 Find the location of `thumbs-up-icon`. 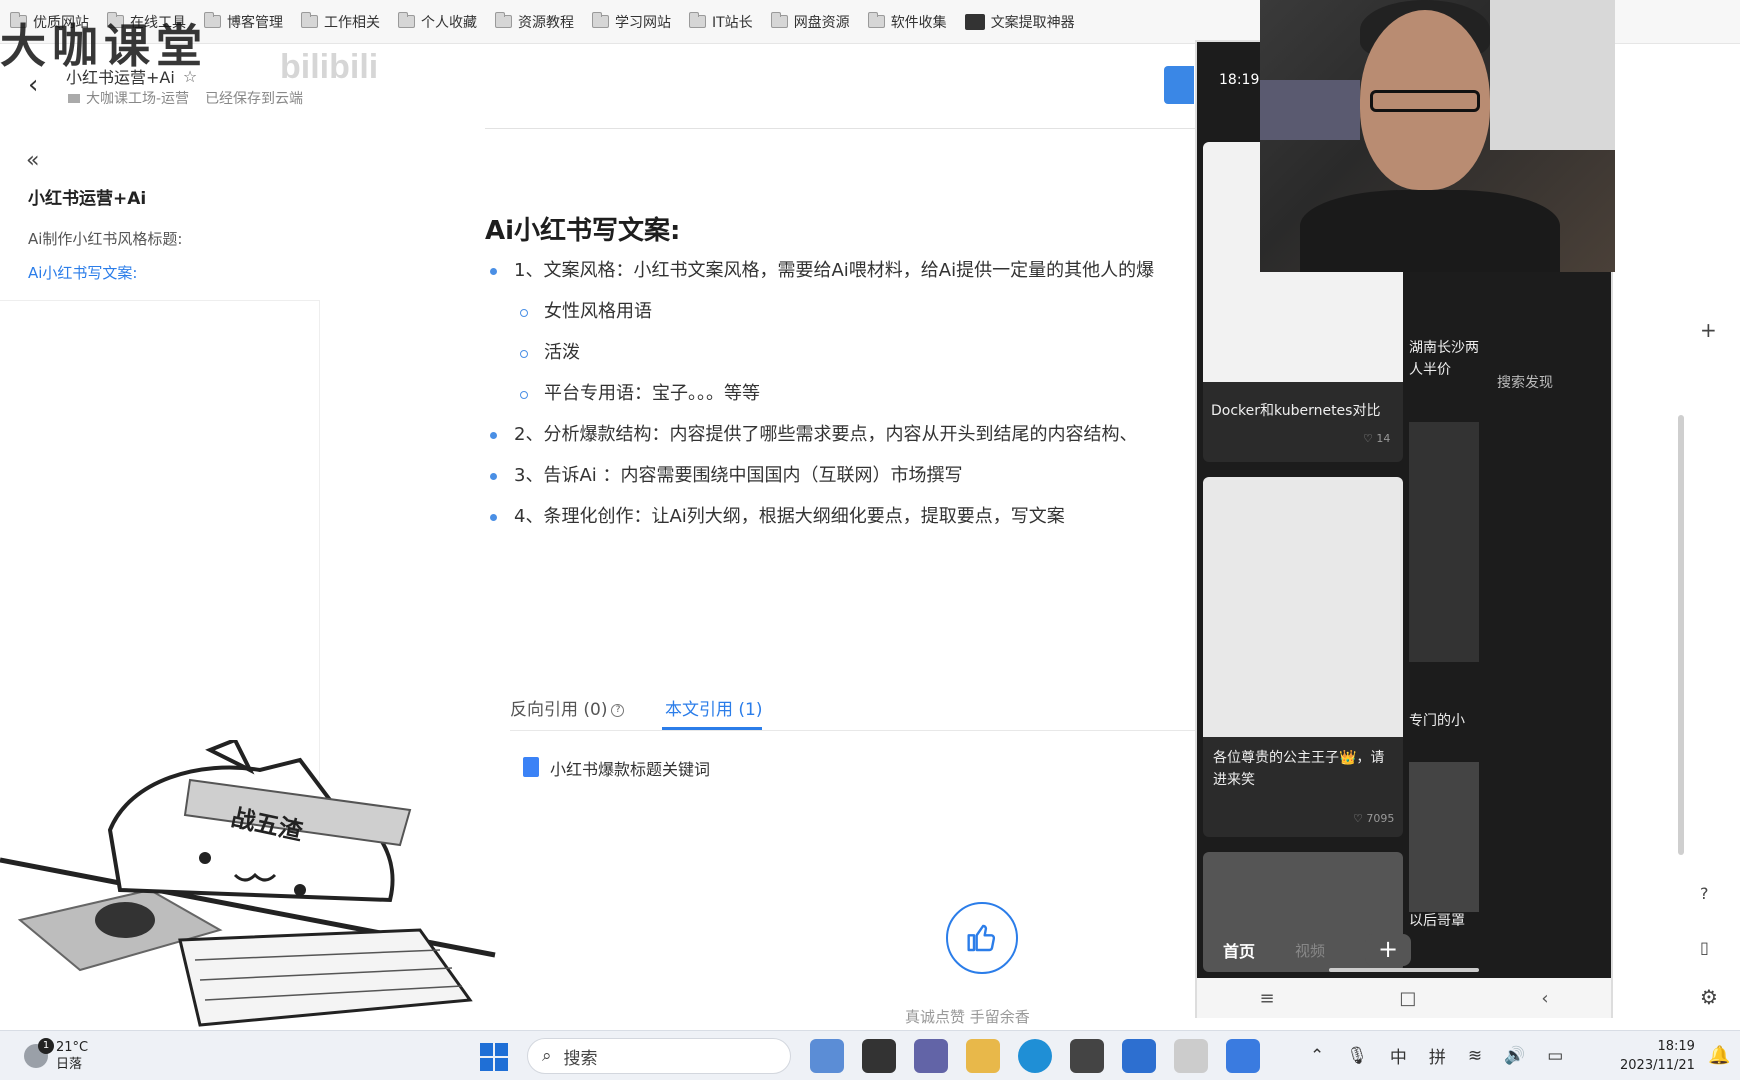

thumbs-up-icon is located at coordinates (981, 938).